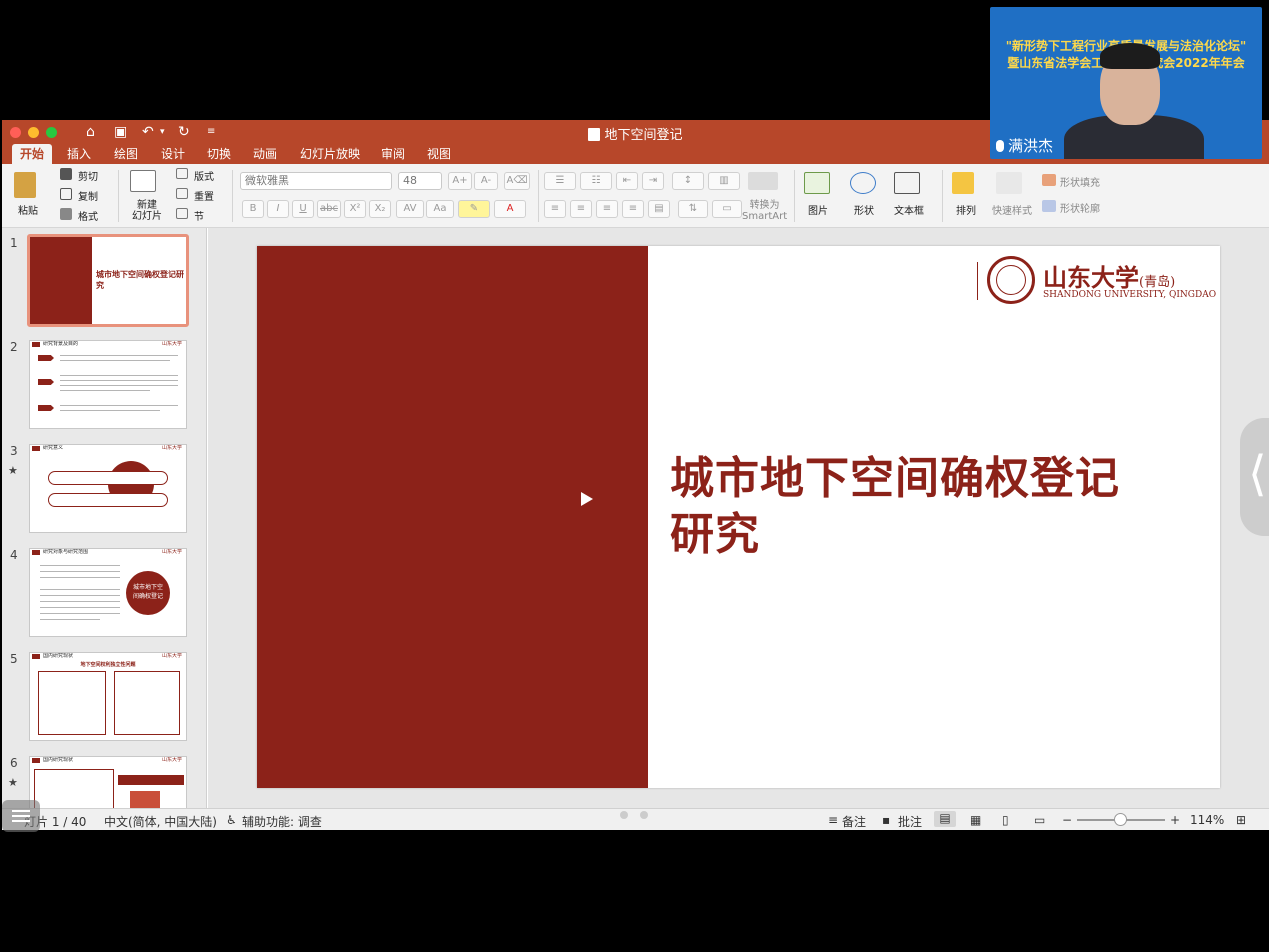 This screenshot has height=952, width=1269. I want to click on italic-button: I, so click(278, 209).